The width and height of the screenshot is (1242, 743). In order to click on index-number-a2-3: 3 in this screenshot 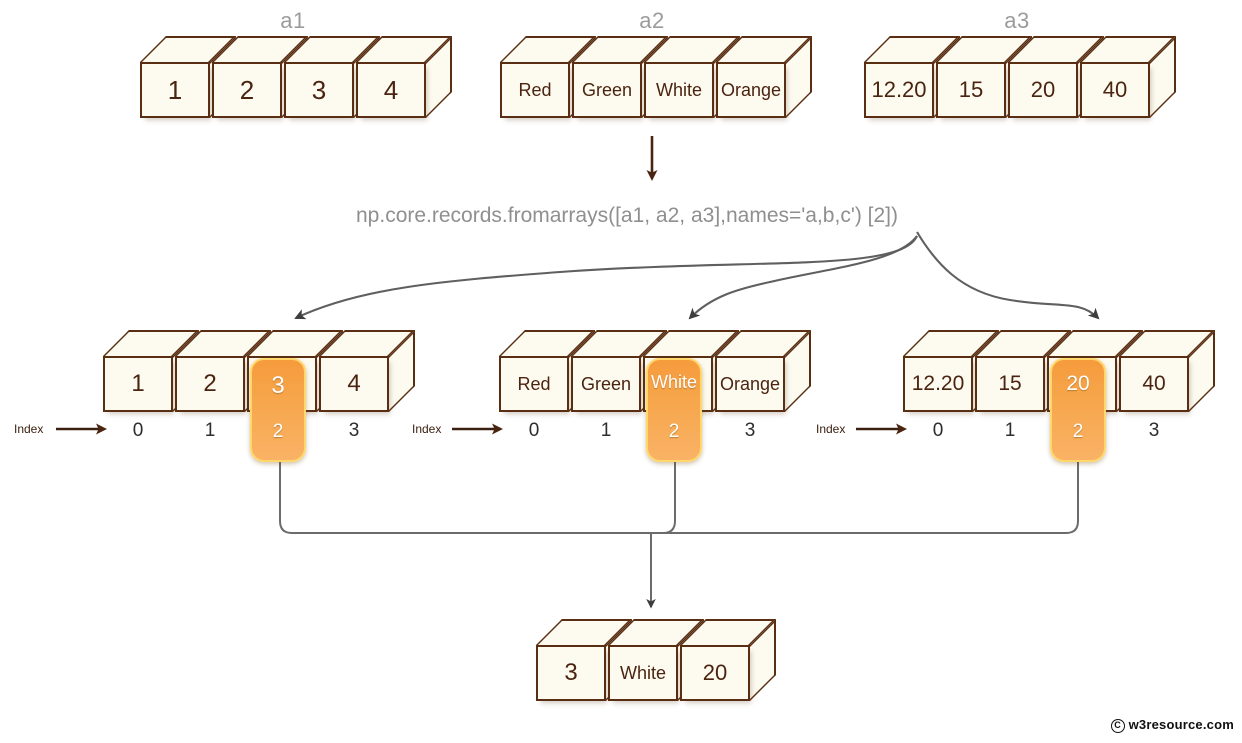, I will do `click(750, 430)`.